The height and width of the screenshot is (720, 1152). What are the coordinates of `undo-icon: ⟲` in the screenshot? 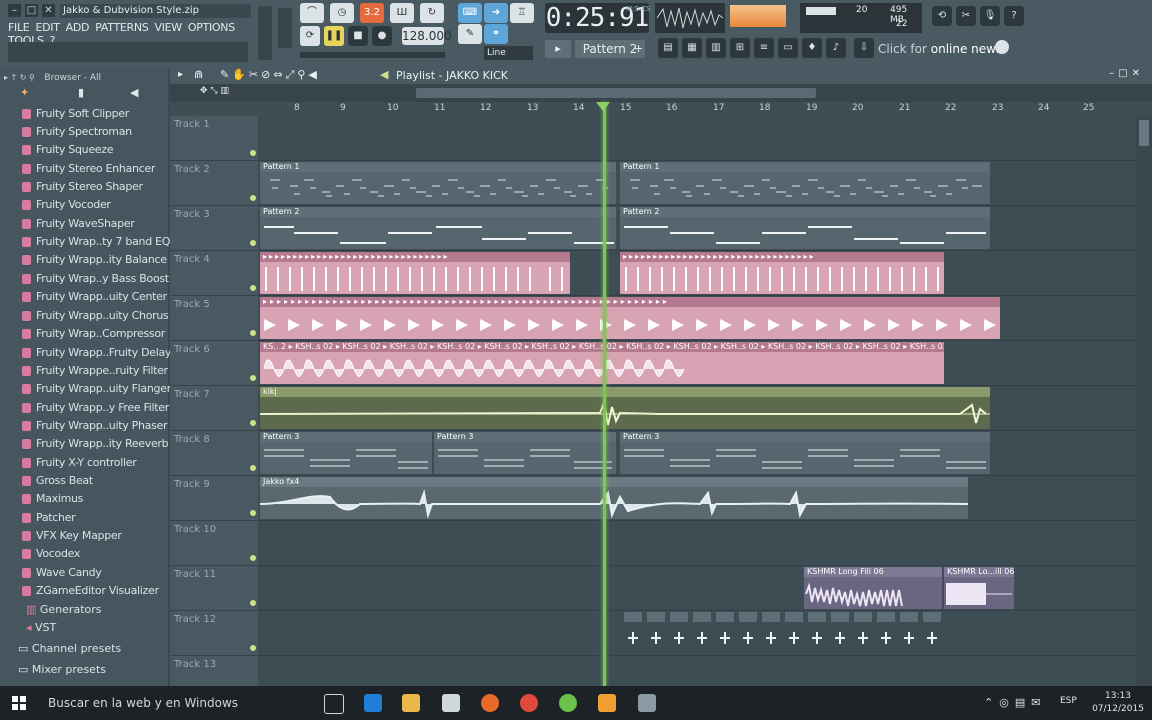 It's located at (942, 16).